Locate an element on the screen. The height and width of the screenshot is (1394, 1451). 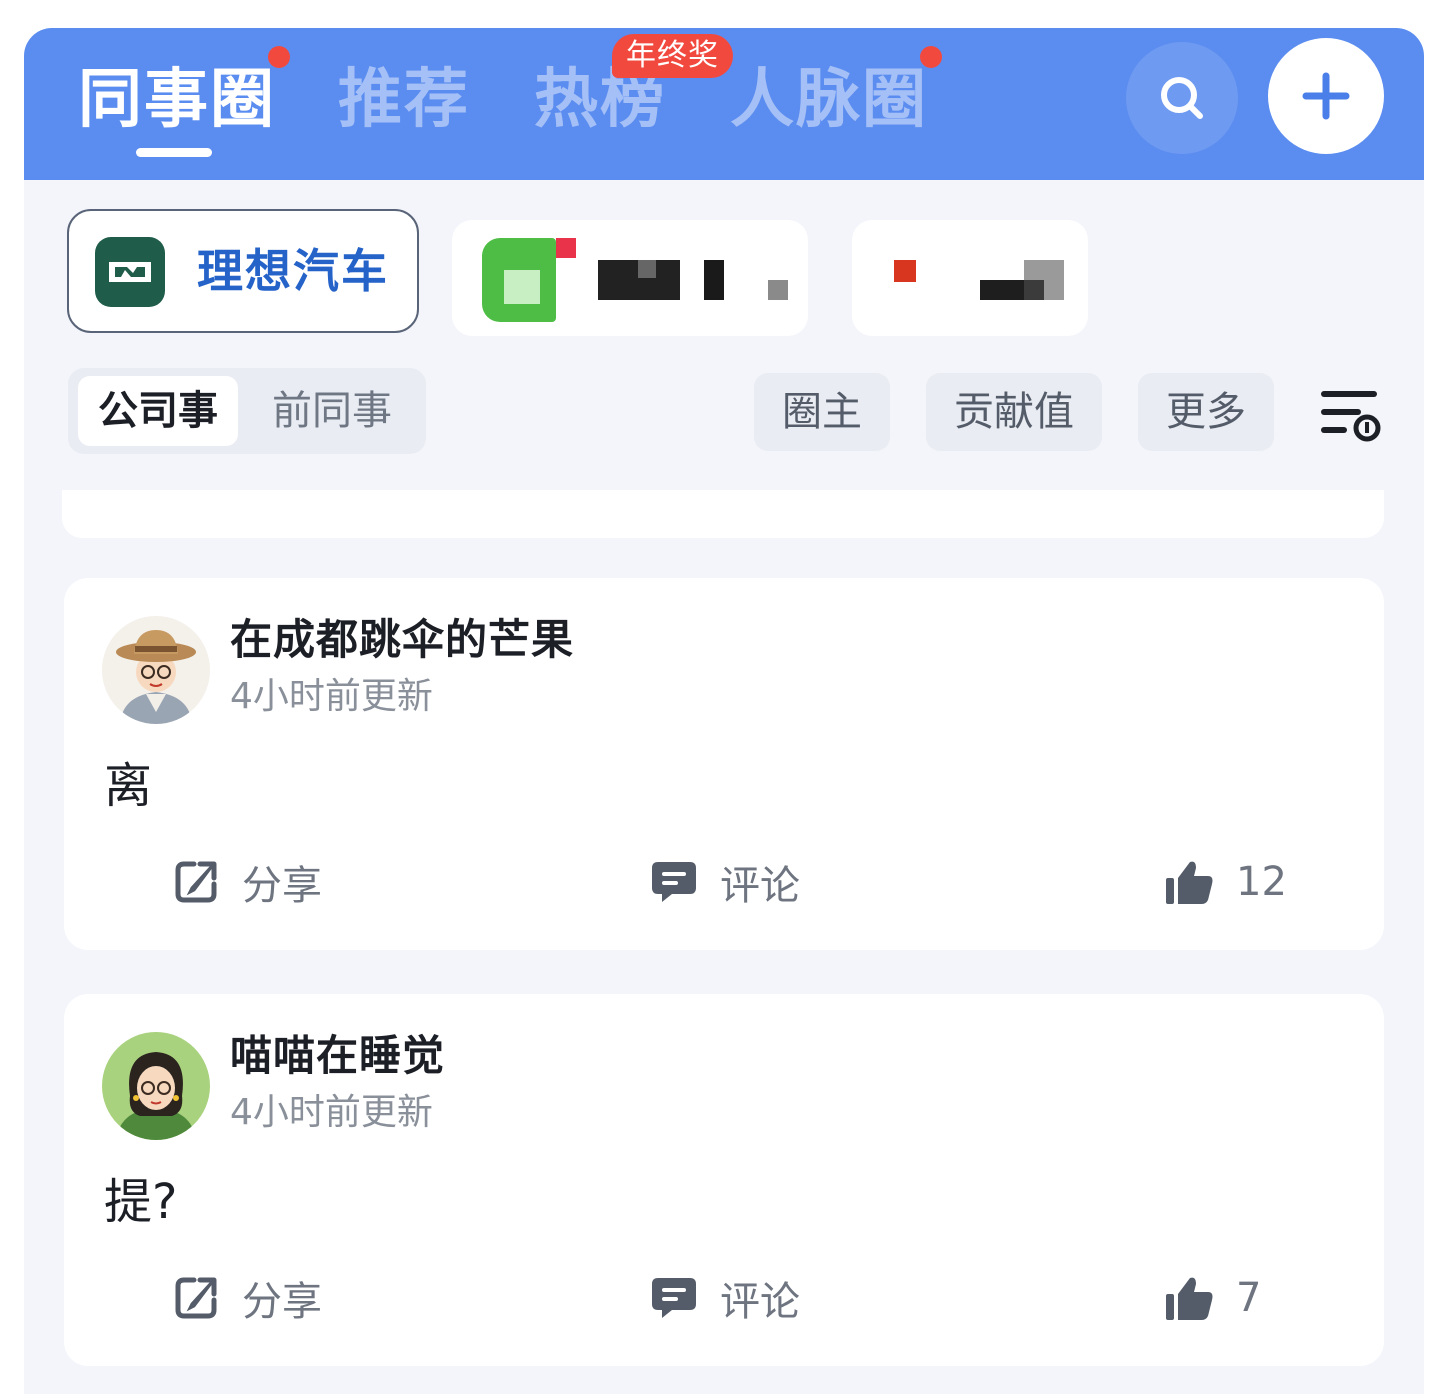
company-chip-selected: 理想汽车 is located at coordinates (243, 271).